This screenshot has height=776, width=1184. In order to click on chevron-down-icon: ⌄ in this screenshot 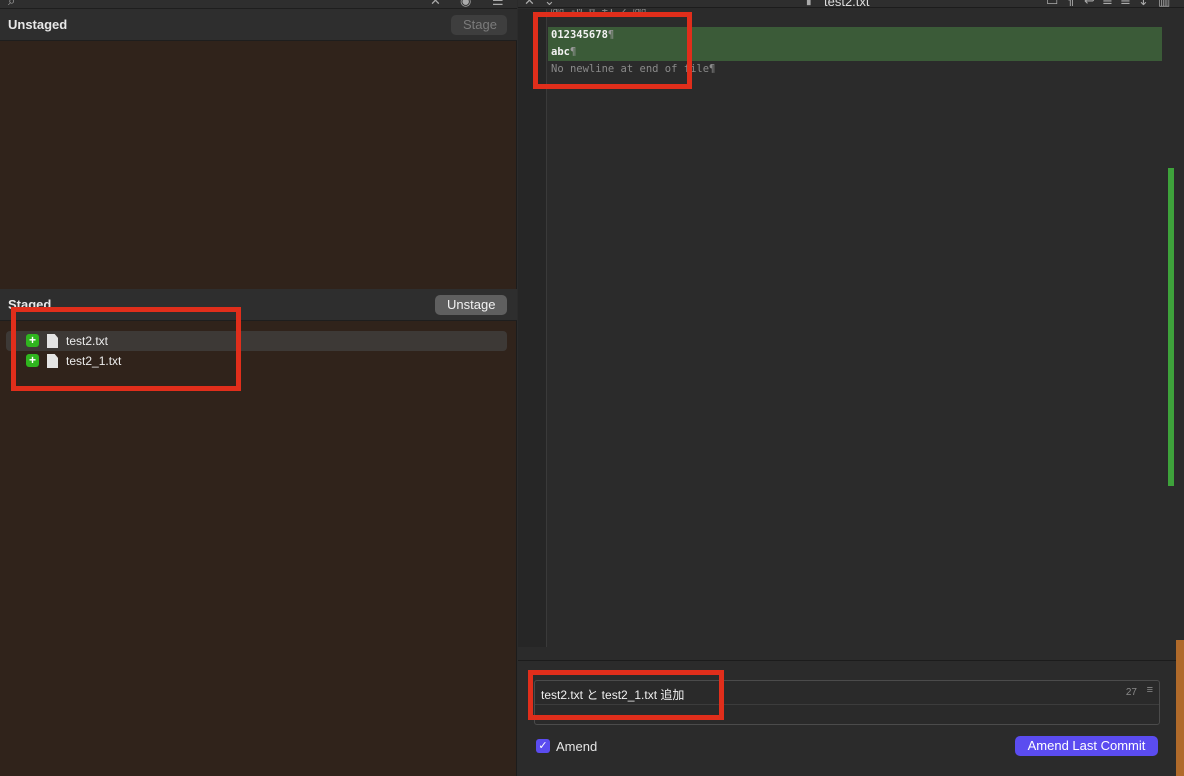, I will do `click(549, 4)`.